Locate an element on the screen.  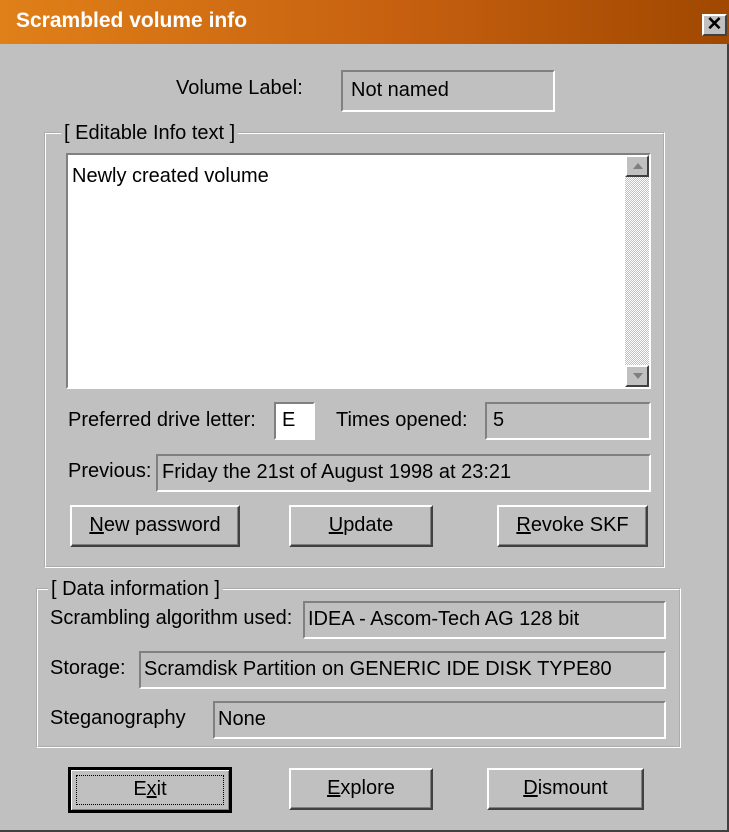
title-bar: Scrambled volume info ✕ is located at coordinates (364, 22).